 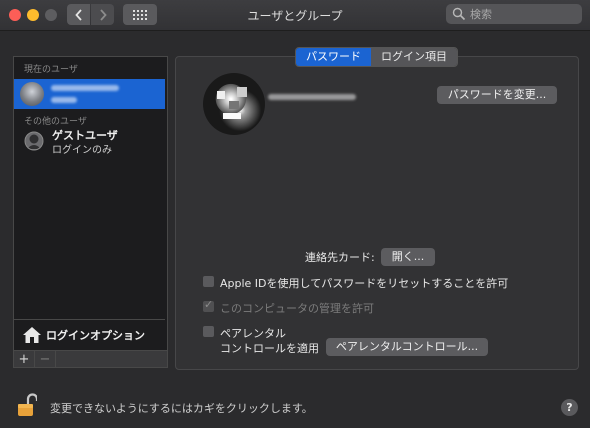 I want to click on remove-user-button: −, so click(x=45, y=359).